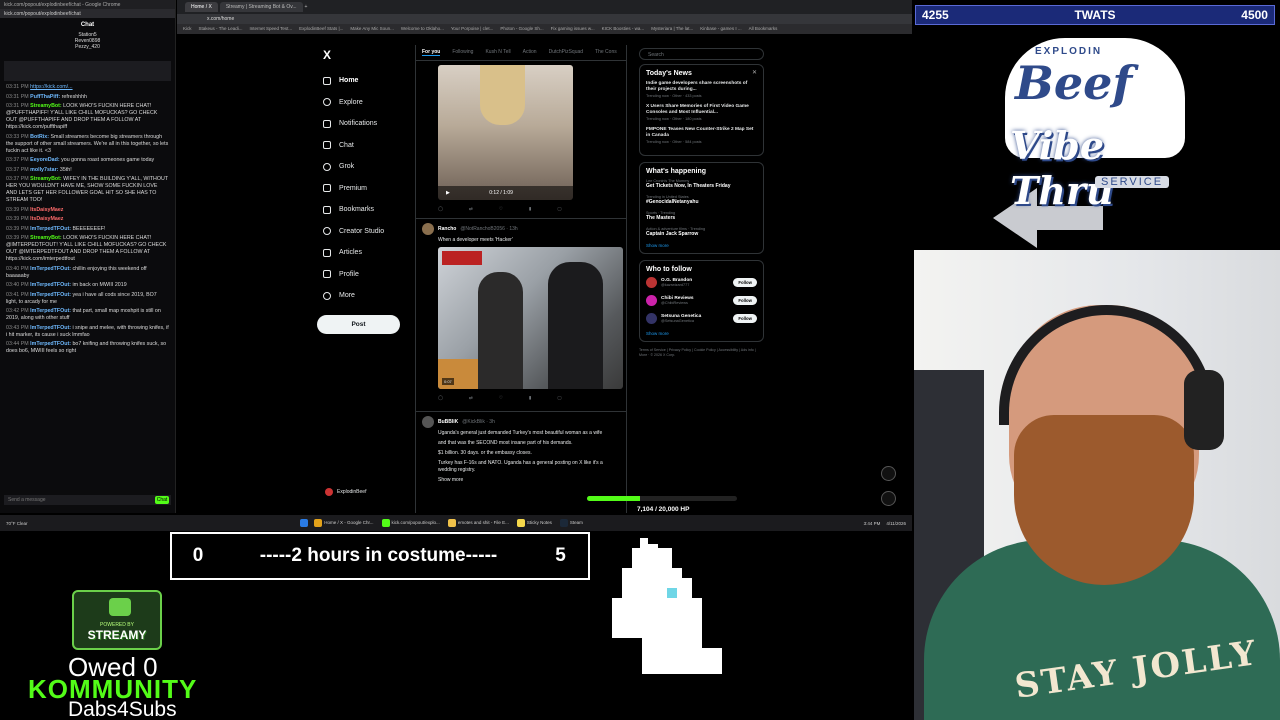 The height and width of the screenshot is (720, 1280). What do you see at coordinates (362, 146) in the screenshot?
I see `nav-item-chat: Chat` at bounding box center [362, 146].